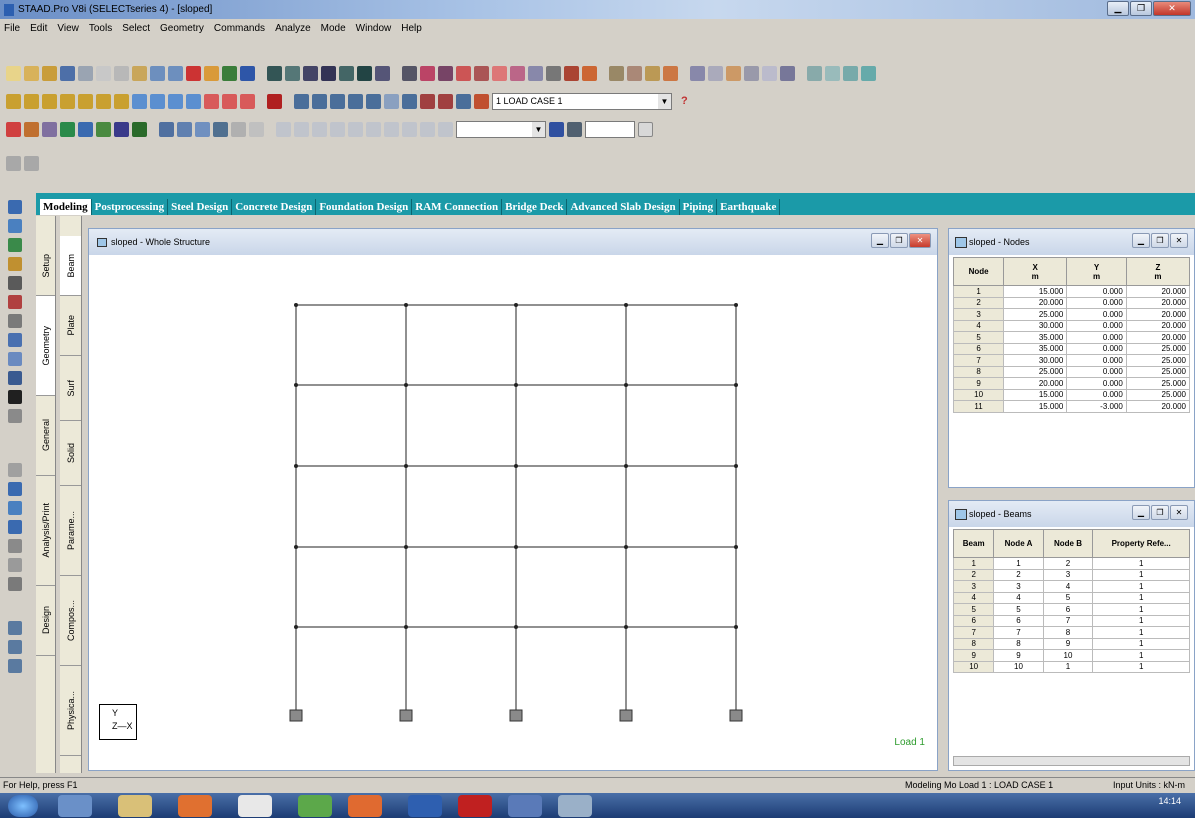  What do you see at coordinates (45, 621) in the screenshot?
I see `vtab-design: Design` at bounding box center [45, 621].